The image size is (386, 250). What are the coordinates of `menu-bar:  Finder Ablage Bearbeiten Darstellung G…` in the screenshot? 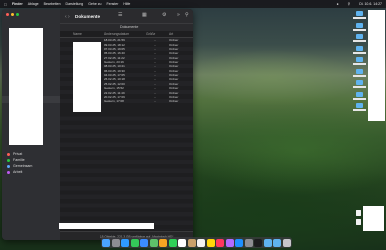 It's located at (193, 4).